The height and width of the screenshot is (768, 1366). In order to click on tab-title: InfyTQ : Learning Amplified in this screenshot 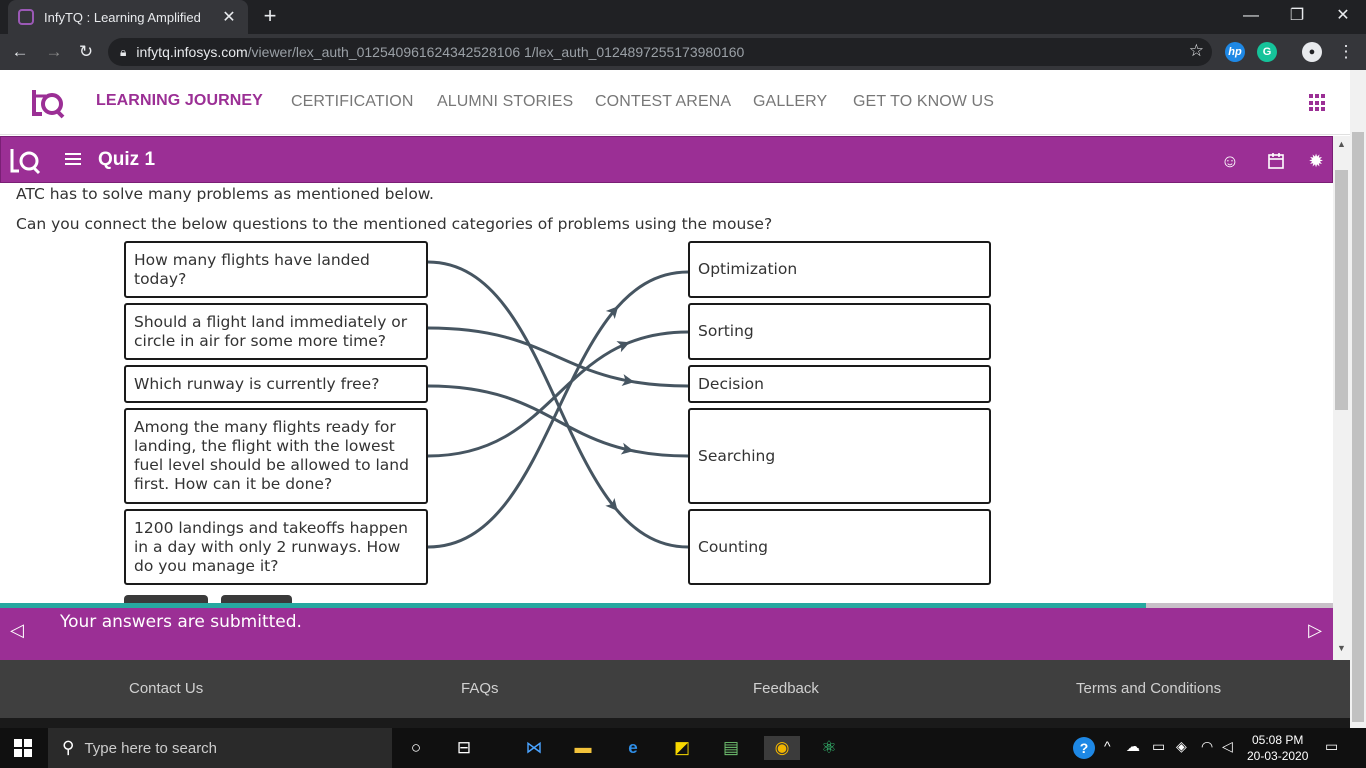, I will do `click(122, 17)`.